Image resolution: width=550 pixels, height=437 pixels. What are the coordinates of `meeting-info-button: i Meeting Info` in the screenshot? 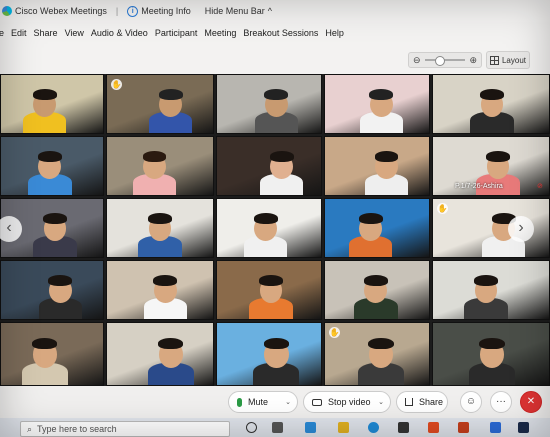 It's located at (159, 11).